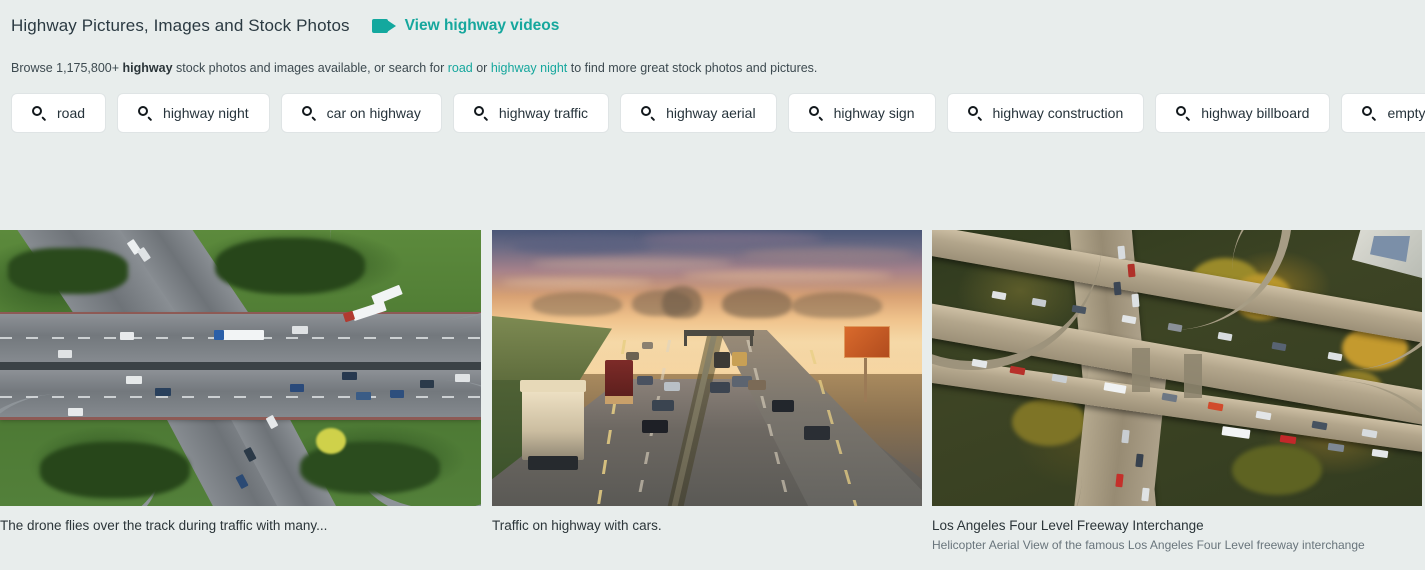  I want to click on chip-label: road, so click(71, 113).